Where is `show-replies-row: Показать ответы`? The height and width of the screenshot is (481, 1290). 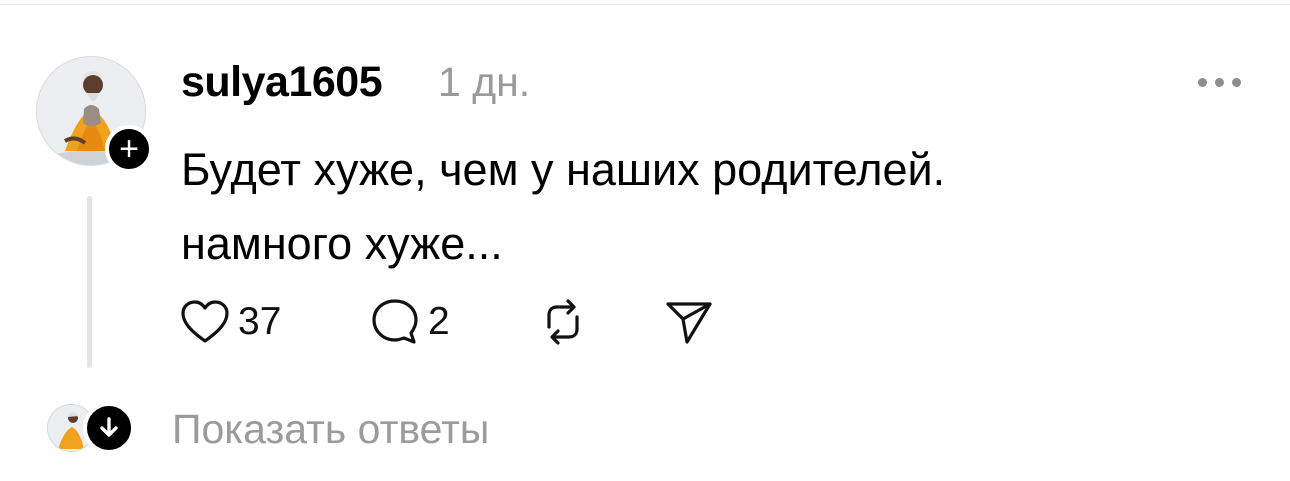 show-replies-row: Показать ответы is located at coordinates (397, 428).